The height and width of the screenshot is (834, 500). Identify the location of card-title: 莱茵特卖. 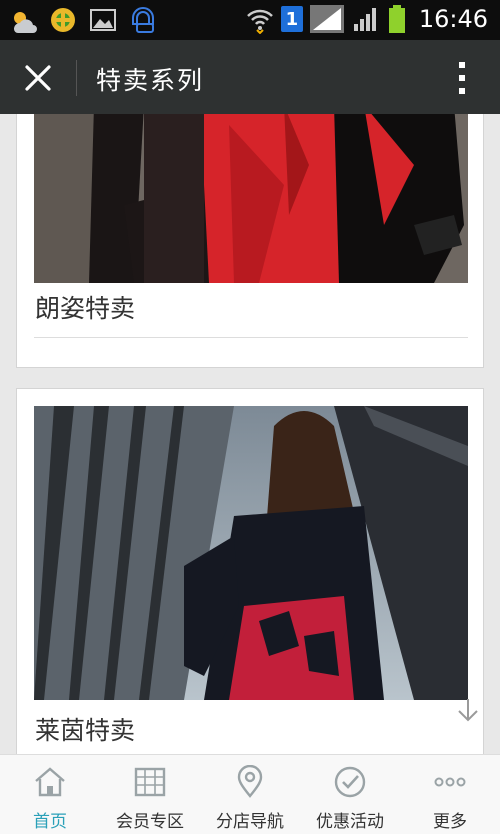
(85, 730).